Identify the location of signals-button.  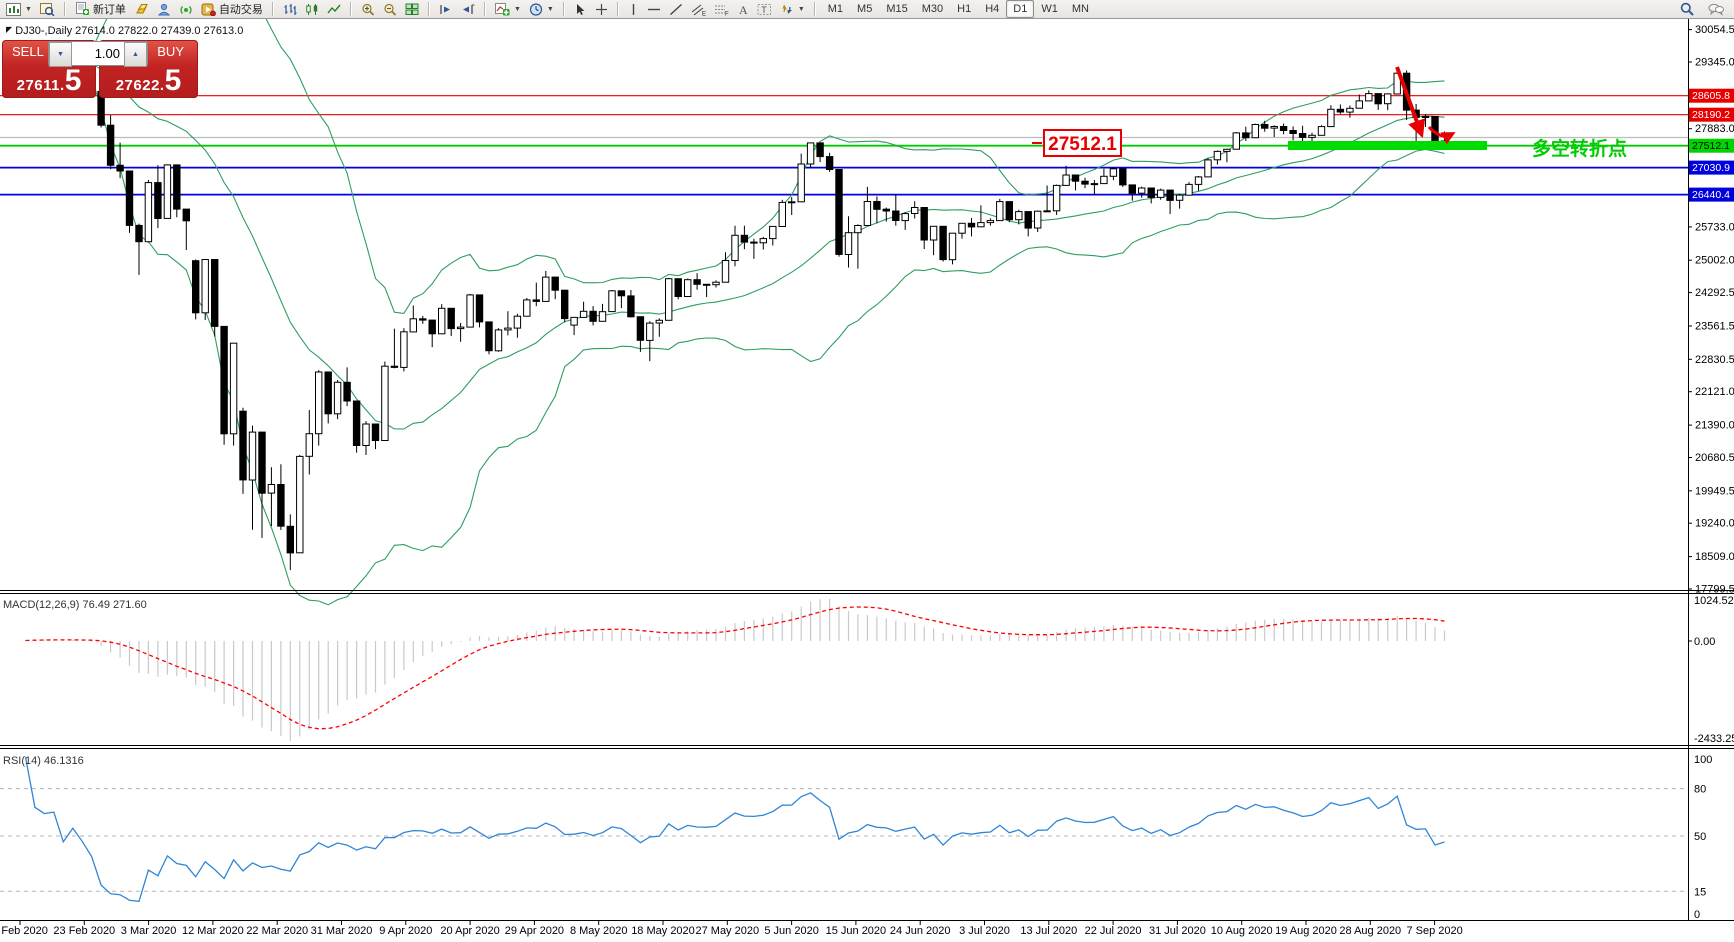
(186, 9).